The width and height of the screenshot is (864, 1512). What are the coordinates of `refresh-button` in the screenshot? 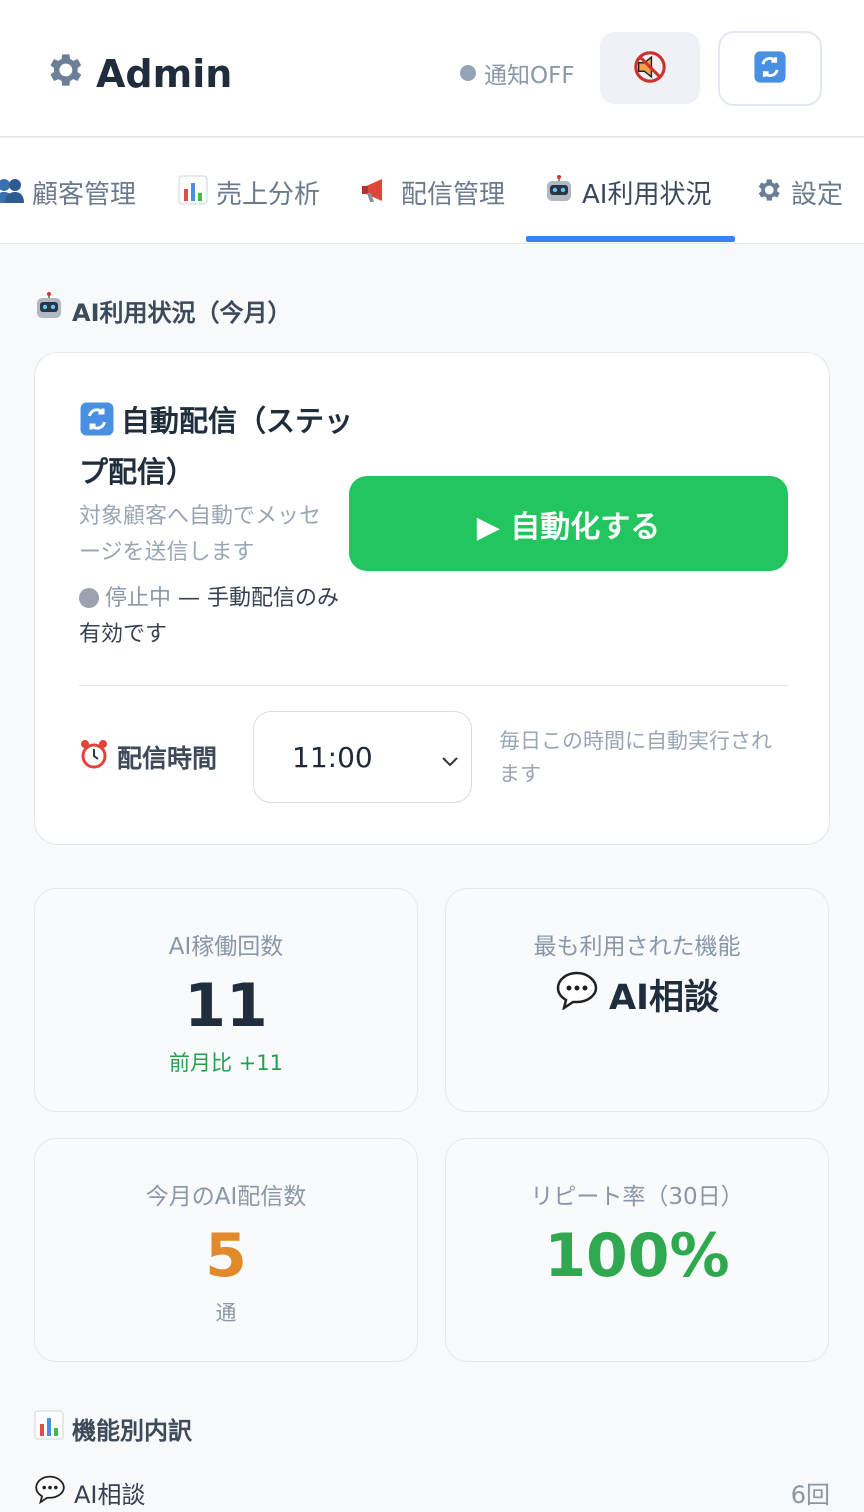 It's located at (770, 68).